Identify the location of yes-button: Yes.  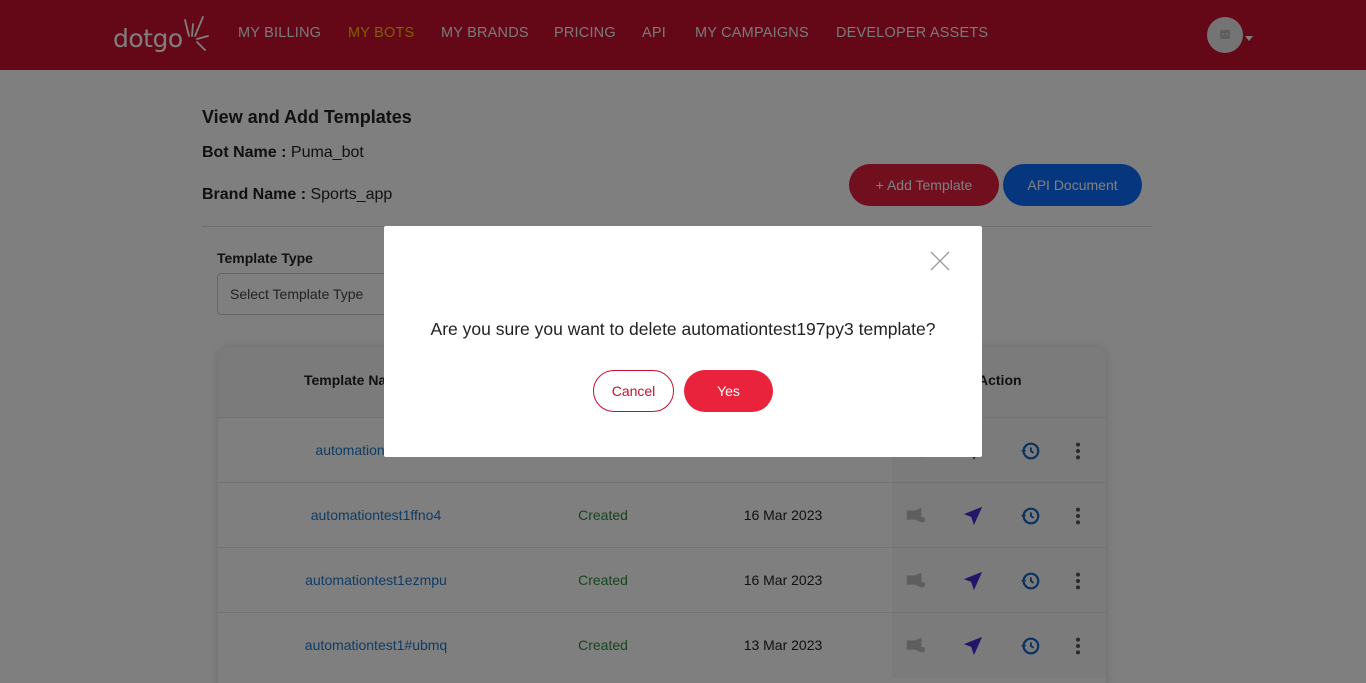
(728, 391).